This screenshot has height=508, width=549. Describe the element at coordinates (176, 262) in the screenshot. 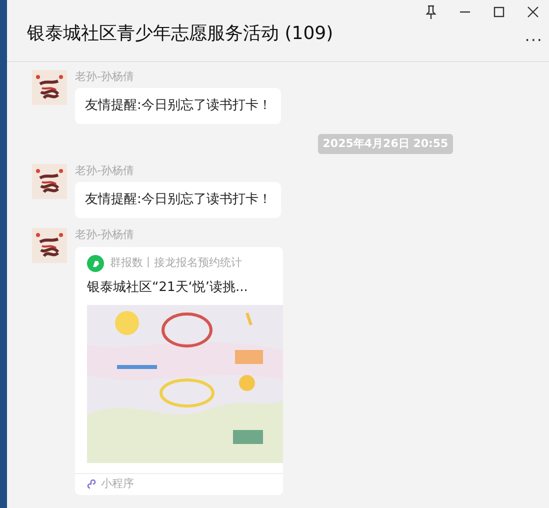

I see `source-name: 群报数丨接龙报名预约统计` at that location.